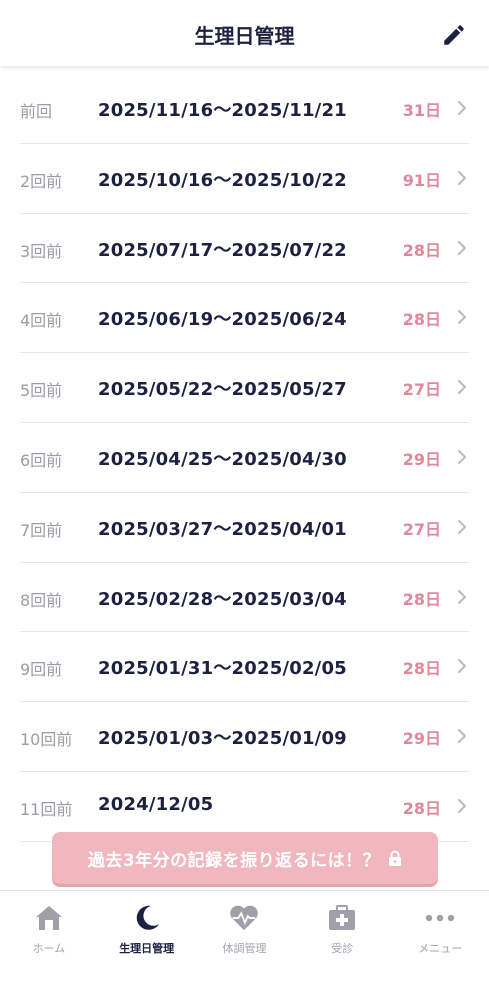 The width and height of the screenshot is (489, 1000). Describe the element at coordinates (41, 600) in the screenshot. I see `period-index-label: 8回前` at that location.